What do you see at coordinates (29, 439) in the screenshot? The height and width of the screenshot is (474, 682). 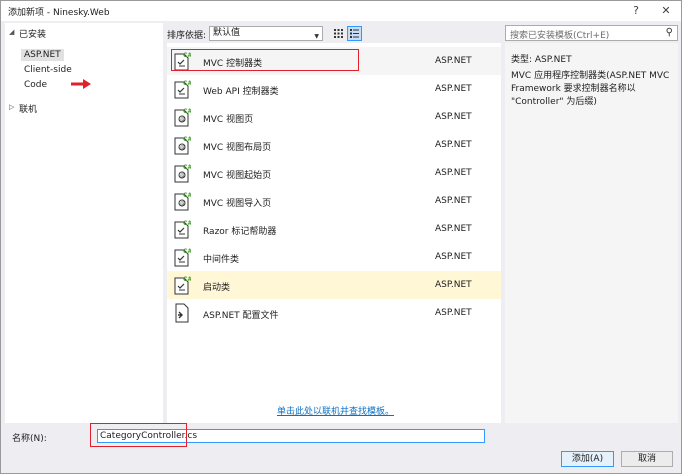 I see `name-label: 名称(N):` at bounding box center [29, 439].